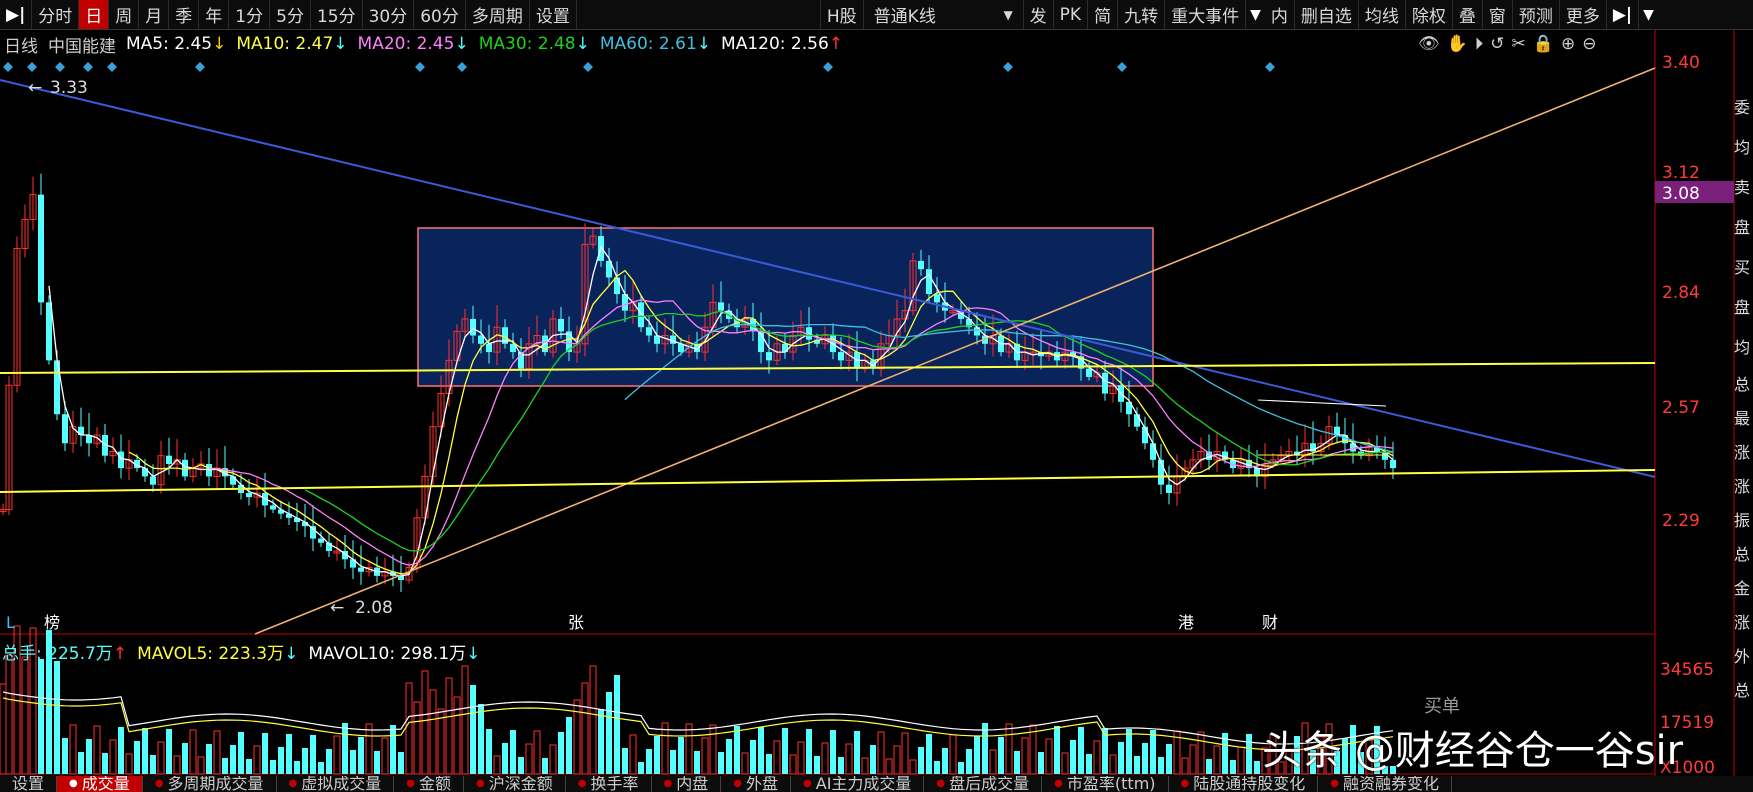 This screenshot has width=1753, height=792. What do you see at coordinates (1681, 173) in the screenshot?
I see `price-tick-2: 3.12` at bounding box center [1681, 173].